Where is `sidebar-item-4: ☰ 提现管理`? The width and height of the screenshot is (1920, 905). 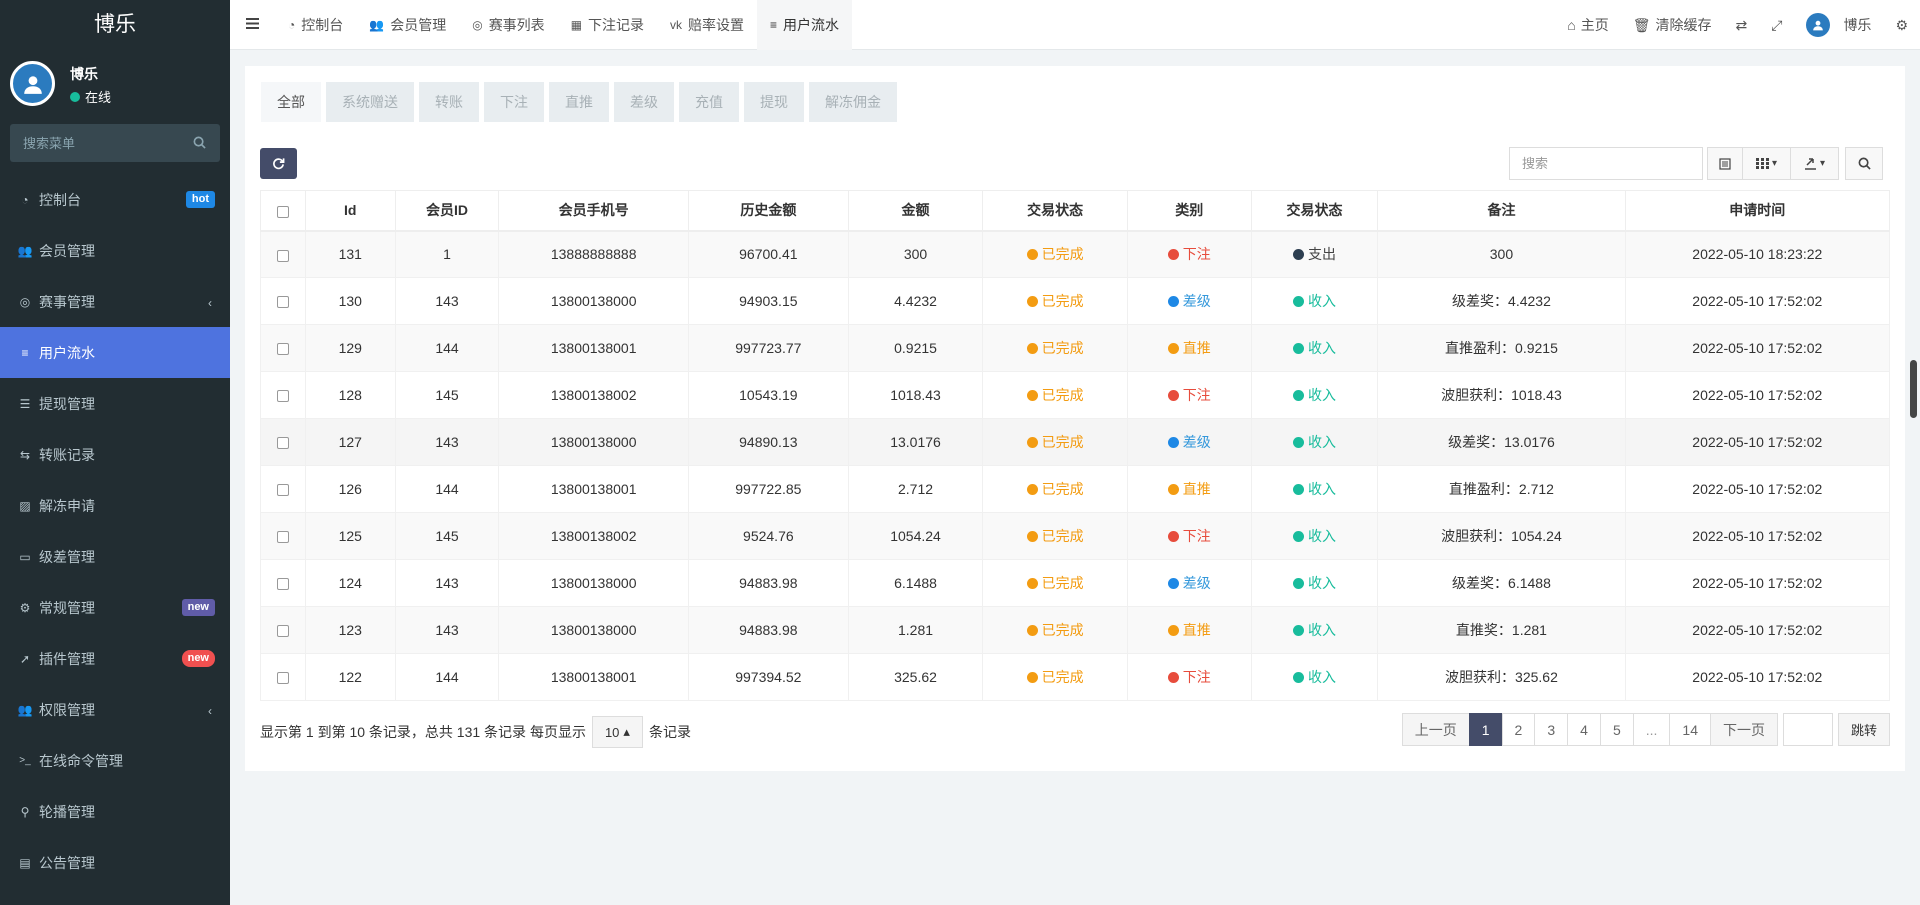
sidebar-item-4: ☰ 提现管理 is located at coordinates (115, 403).